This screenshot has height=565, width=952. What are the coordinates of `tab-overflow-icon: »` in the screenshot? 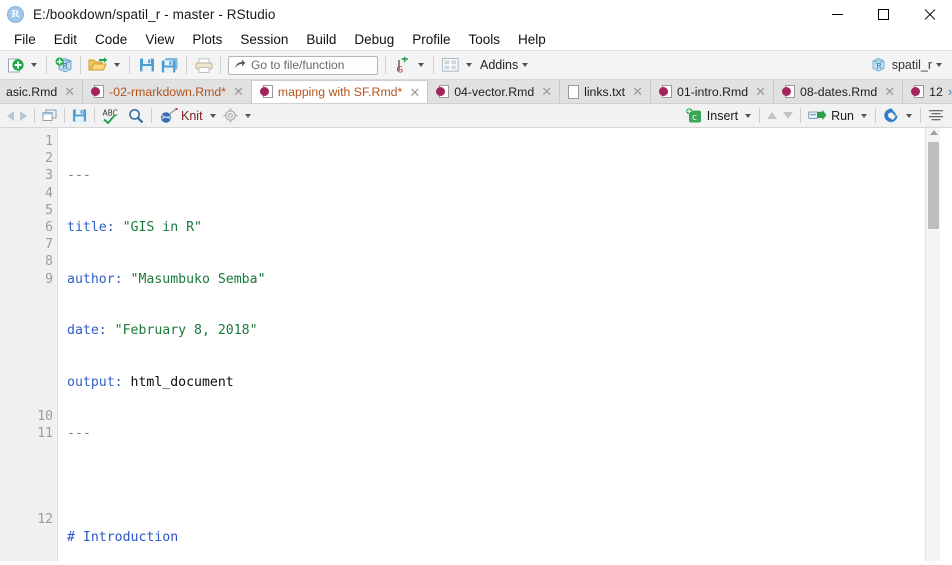 It's located at (950, 91).